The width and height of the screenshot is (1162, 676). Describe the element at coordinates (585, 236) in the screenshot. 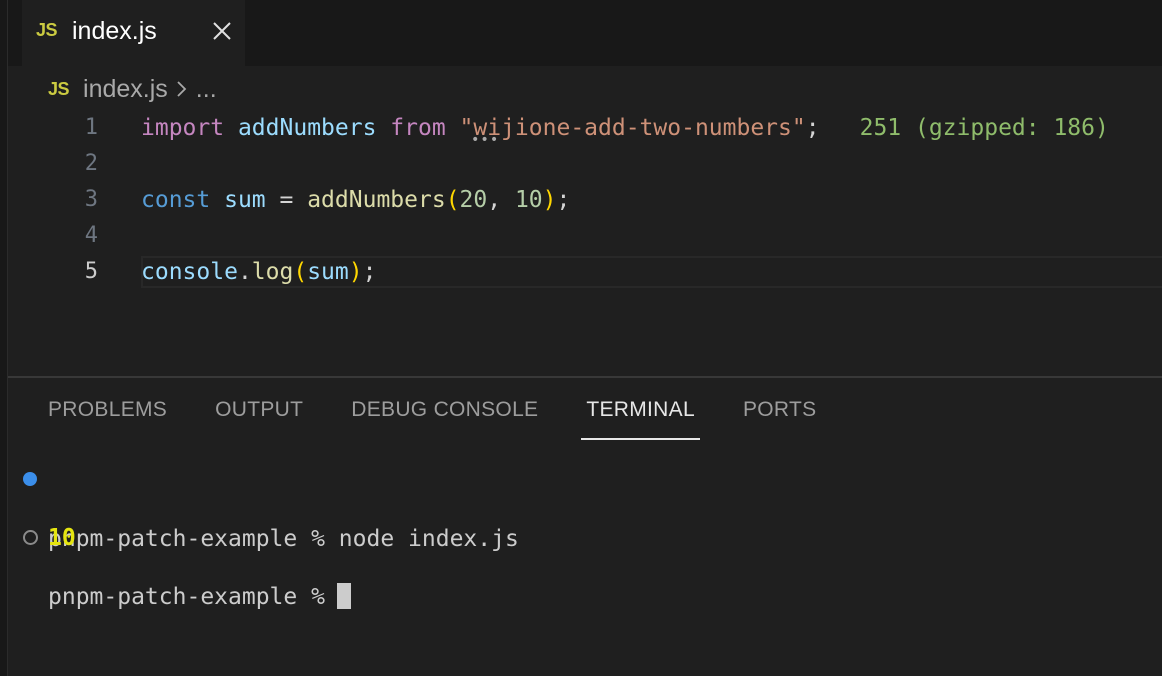

I see `code-line: 4` at that location.